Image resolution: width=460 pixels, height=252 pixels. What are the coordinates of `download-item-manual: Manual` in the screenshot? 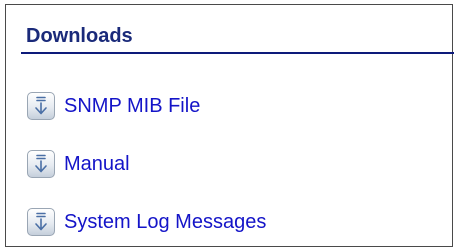 It's located at (78, 164).